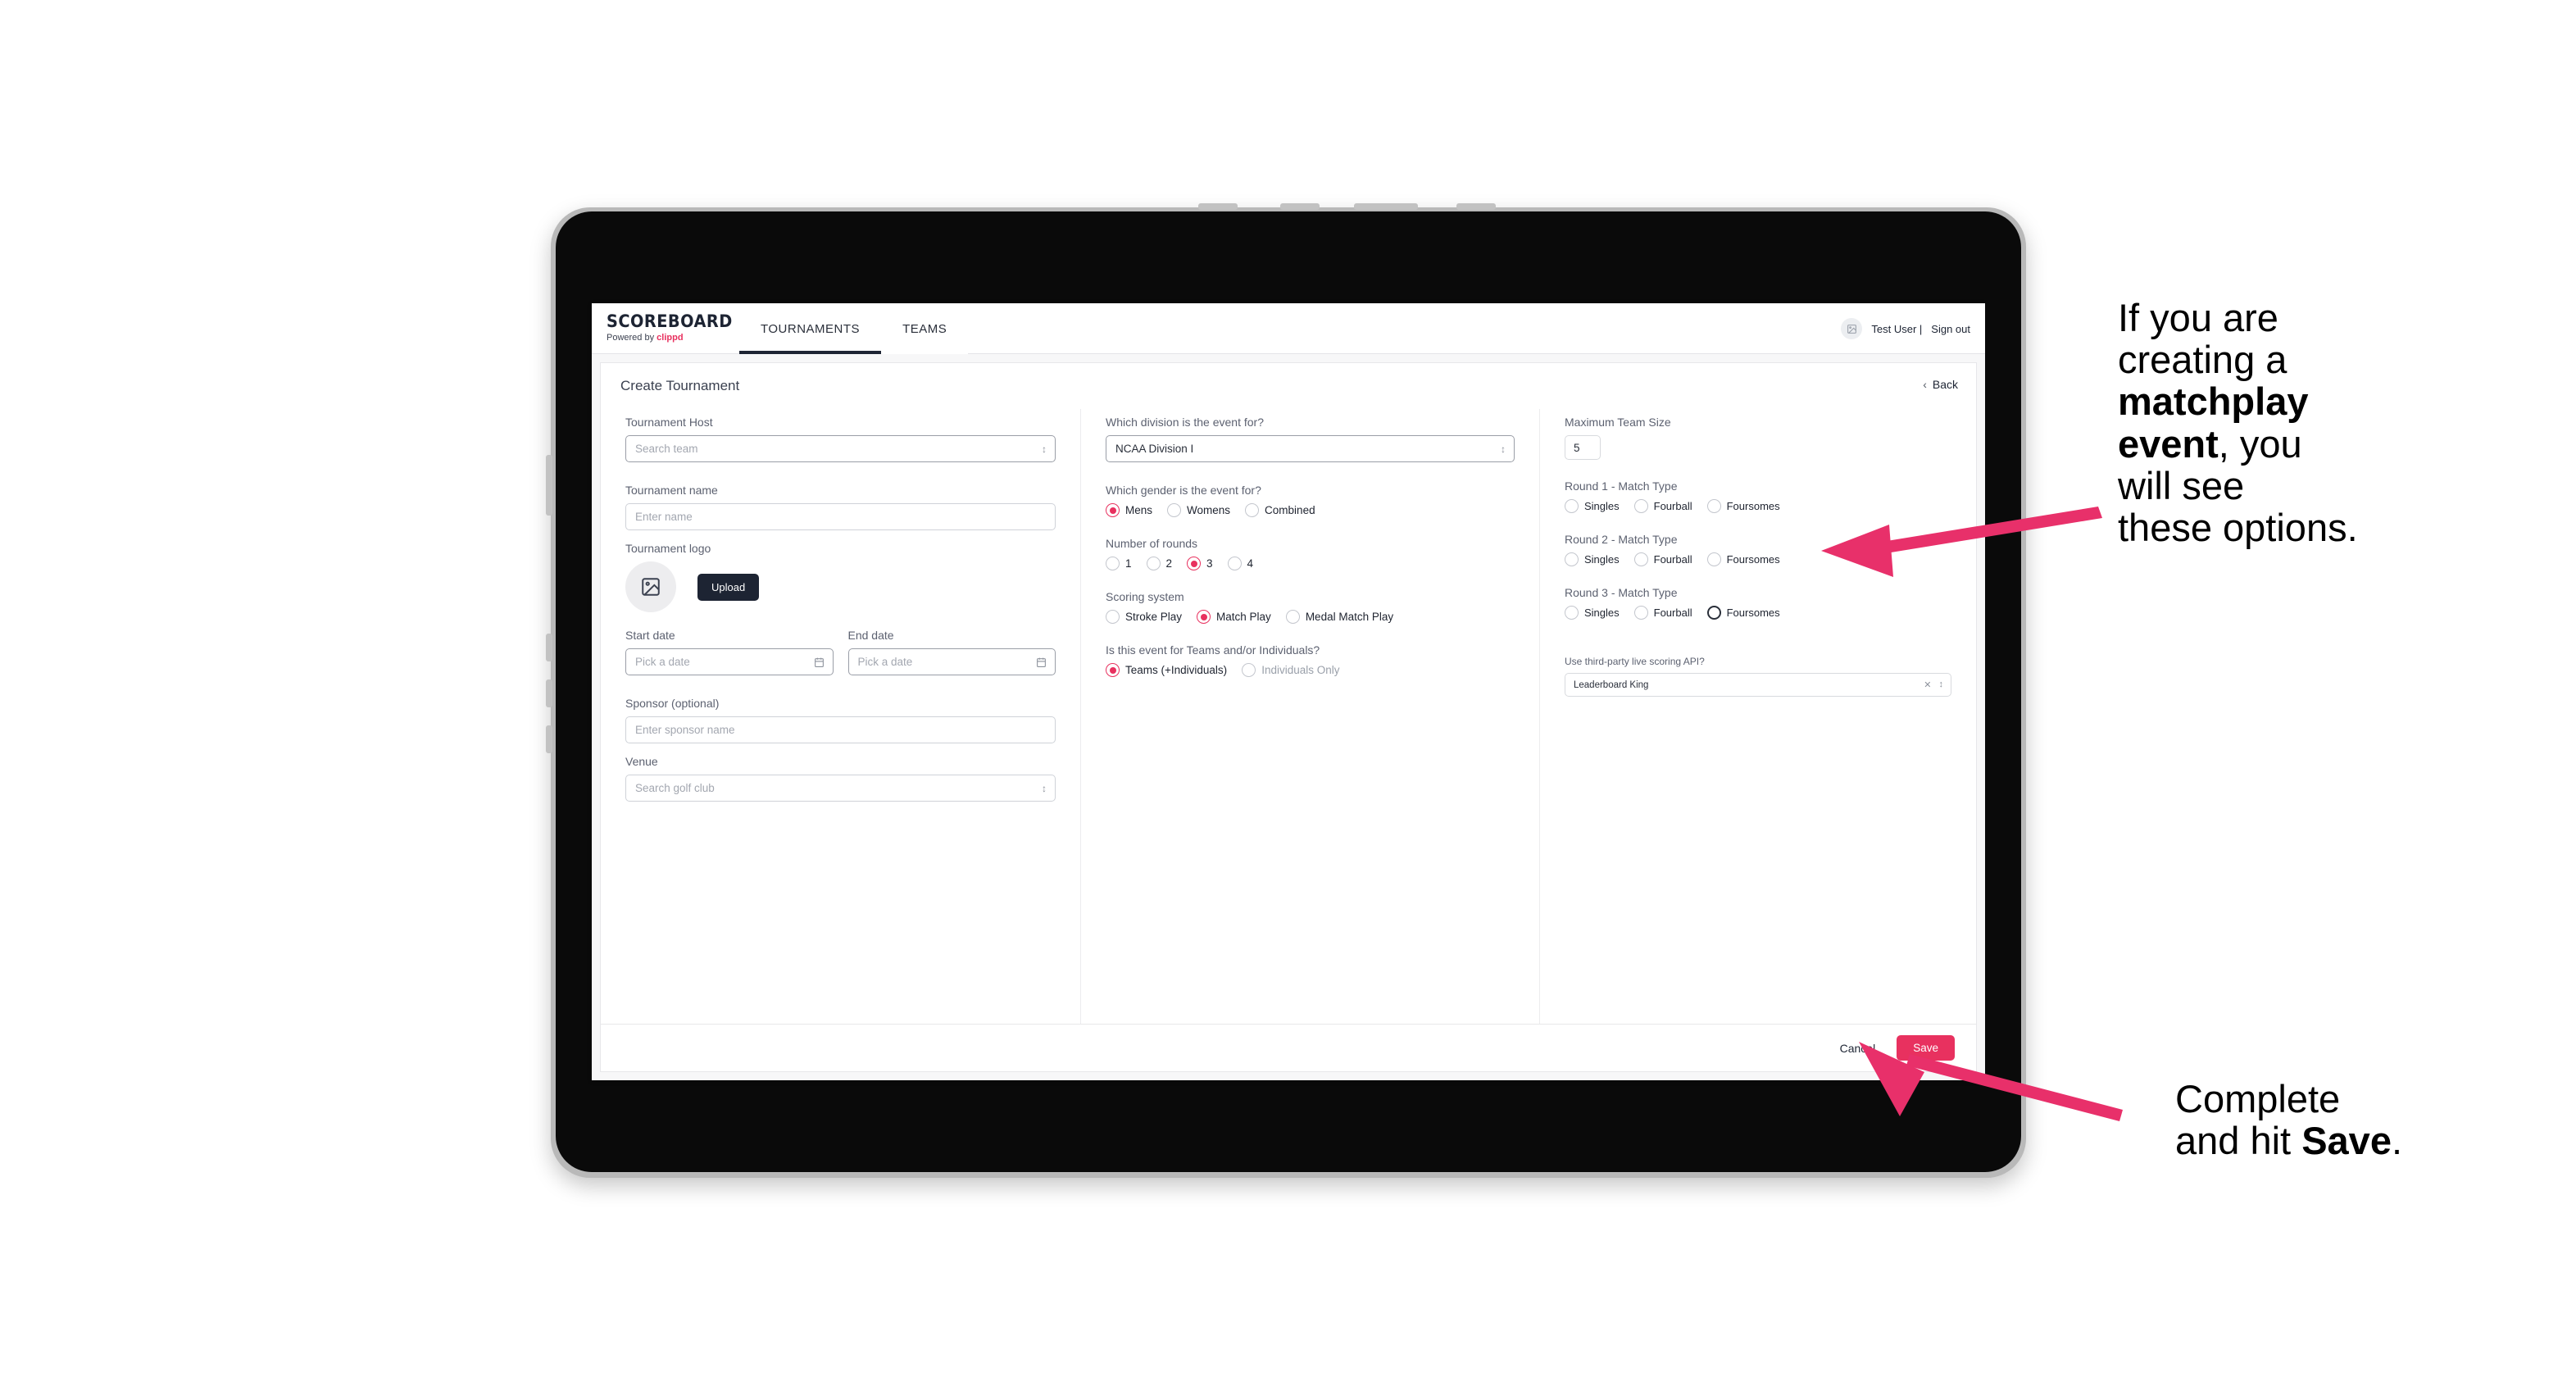 The image size is (2576, 1386). What do you see at coordinates (1602, 559) in the screenshot?
I see `round2-option-singles-label: Singles` at bounding box center [1602, 559].